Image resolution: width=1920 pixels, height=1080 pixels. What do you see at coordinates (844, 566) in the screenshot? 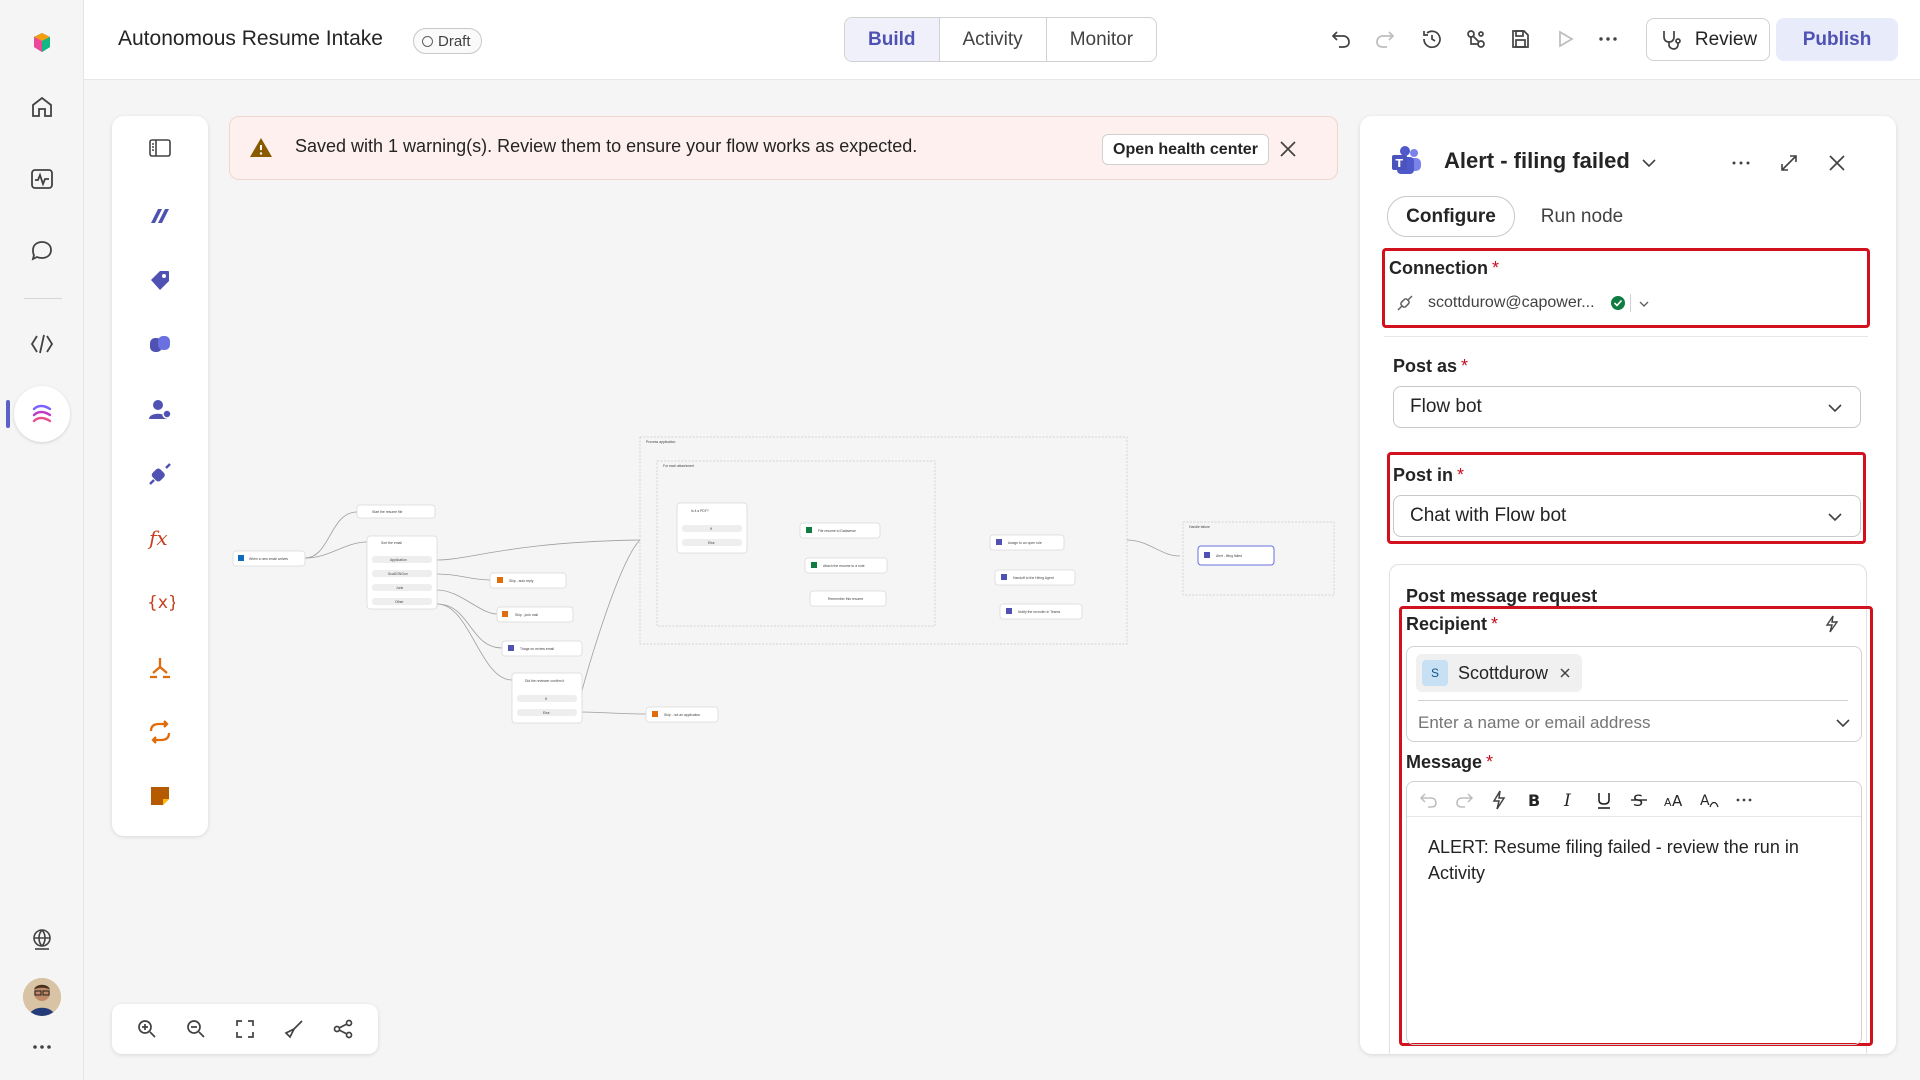
I see `svg-text: Attach the resume to a note` at bounding box center [844, 566].